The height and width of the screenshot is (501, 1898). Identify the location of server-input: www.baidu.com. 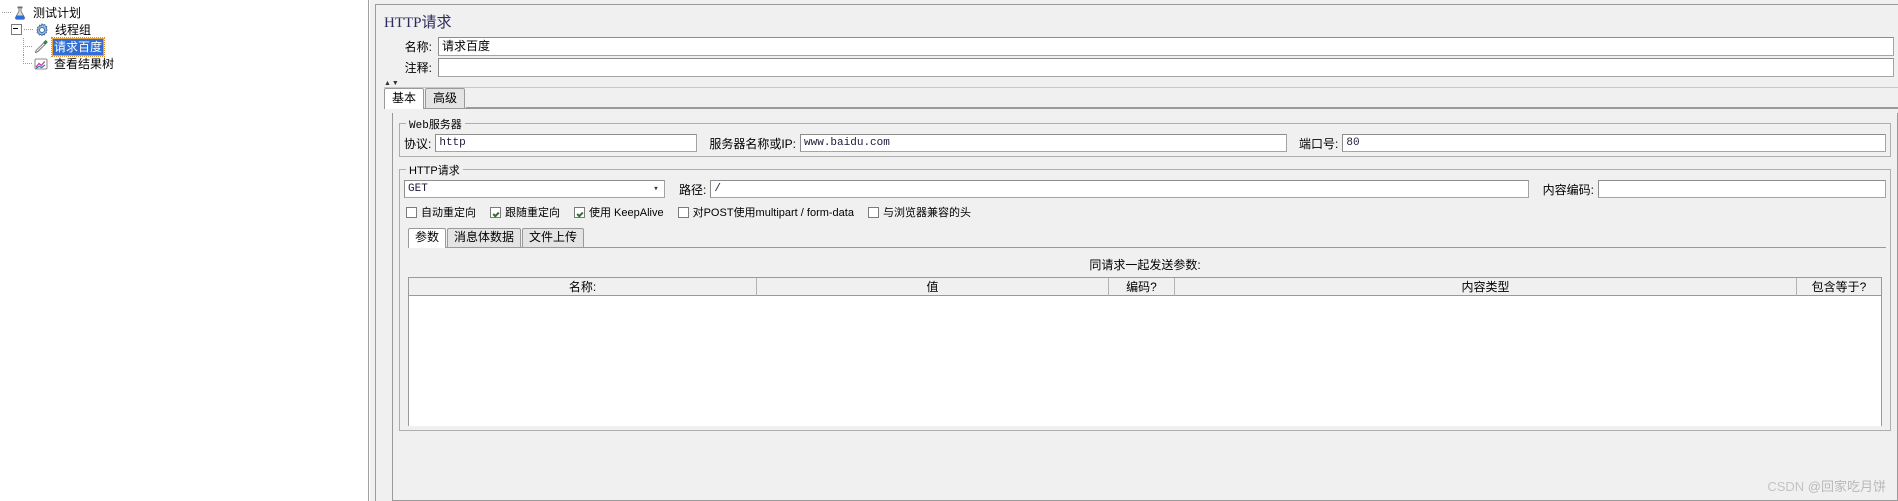
(1044, 143).